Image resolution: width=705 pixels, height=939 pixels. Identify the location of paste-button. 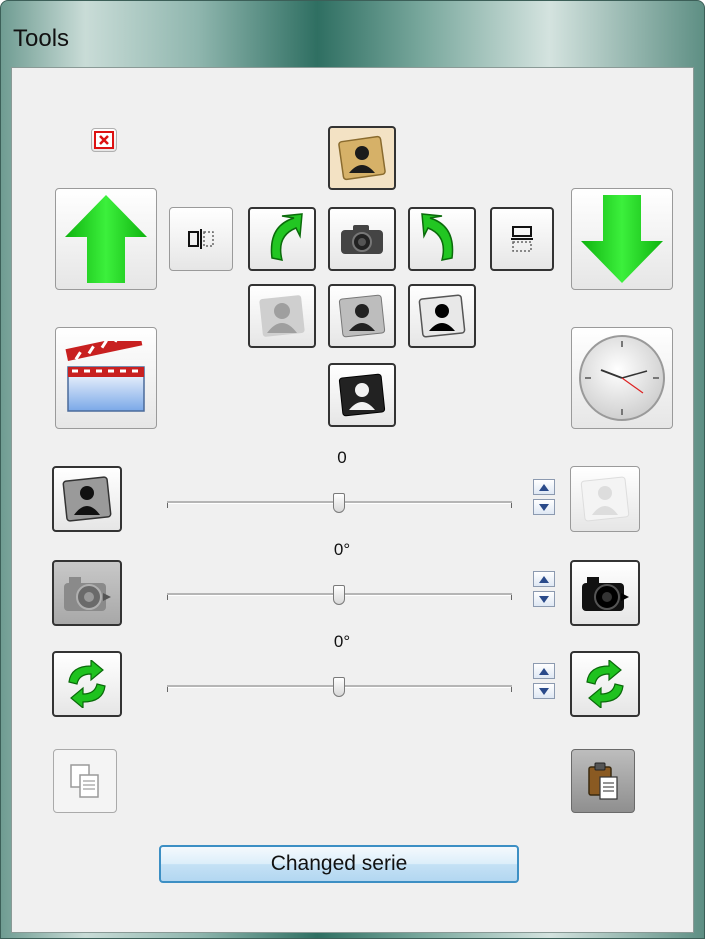
(603, 781).